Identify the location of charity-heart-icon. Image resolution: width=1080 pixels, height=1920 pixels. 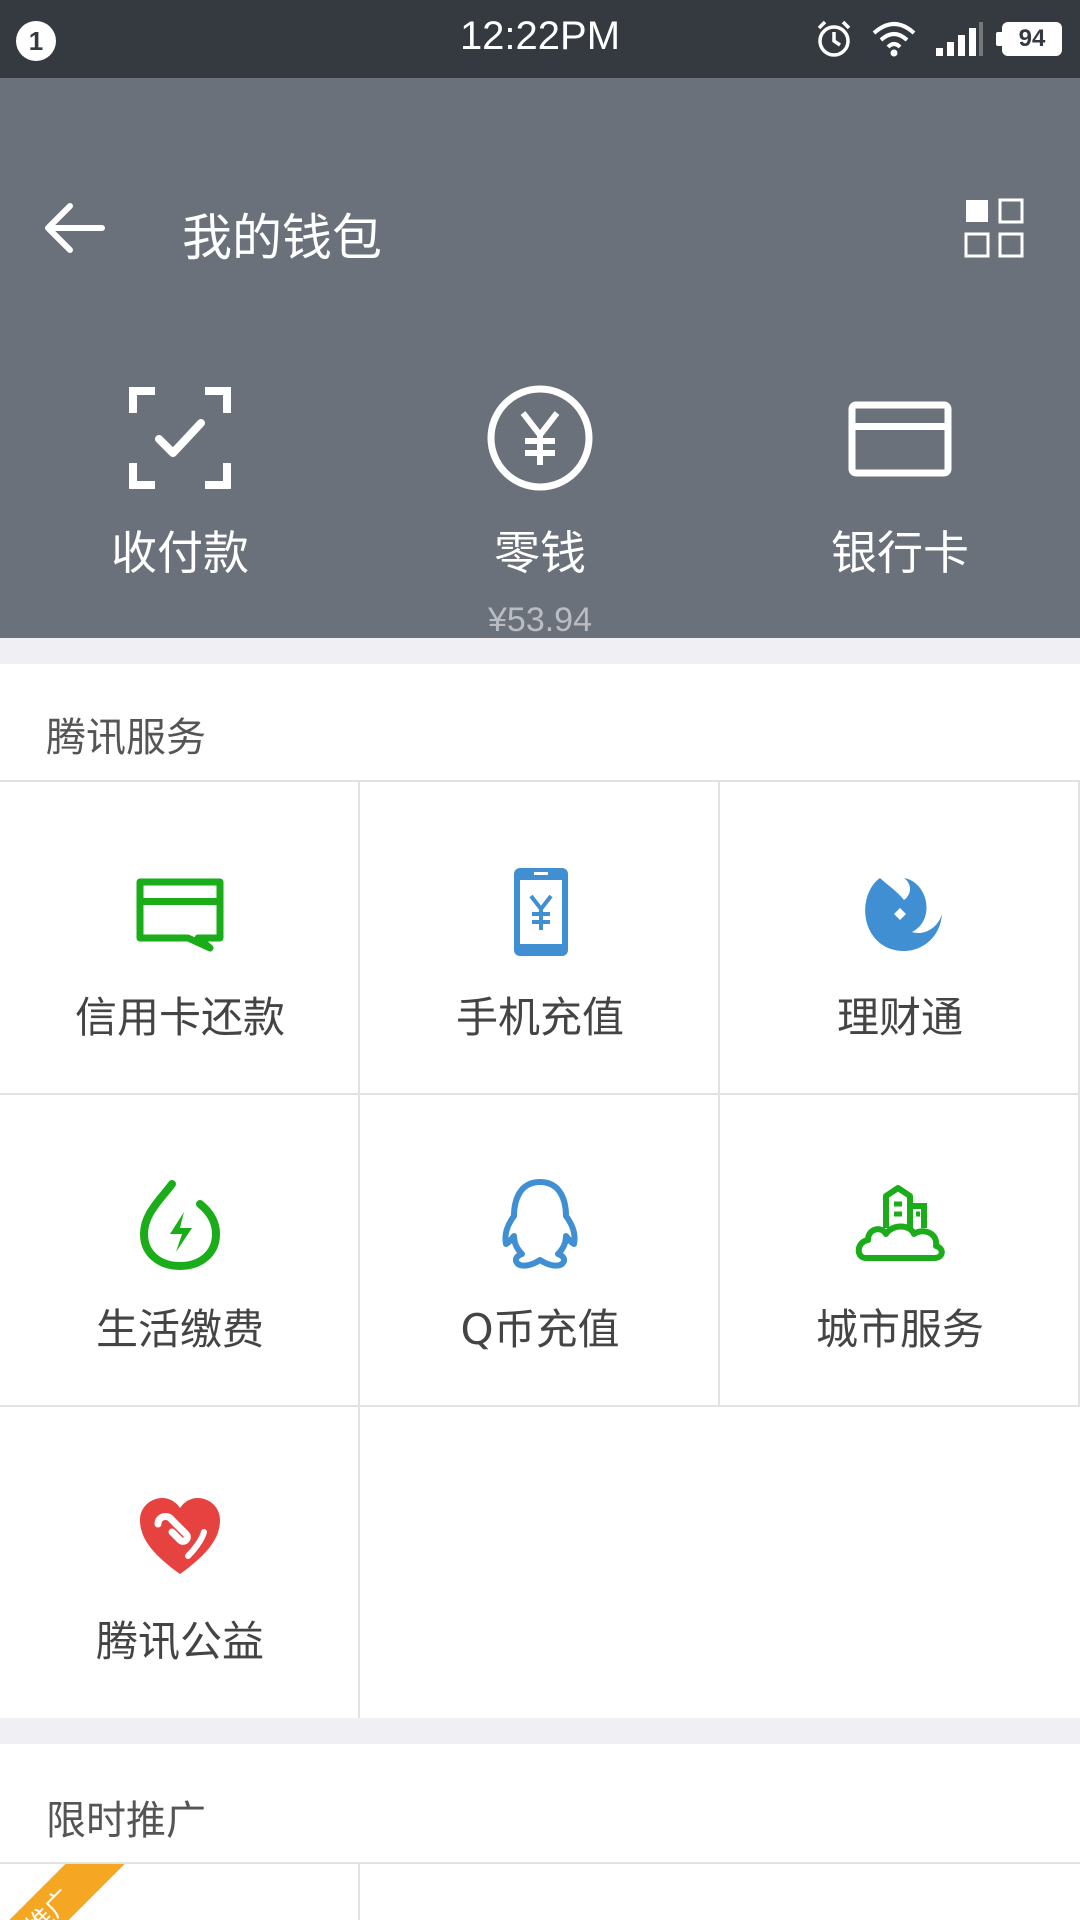
(180, 1536).